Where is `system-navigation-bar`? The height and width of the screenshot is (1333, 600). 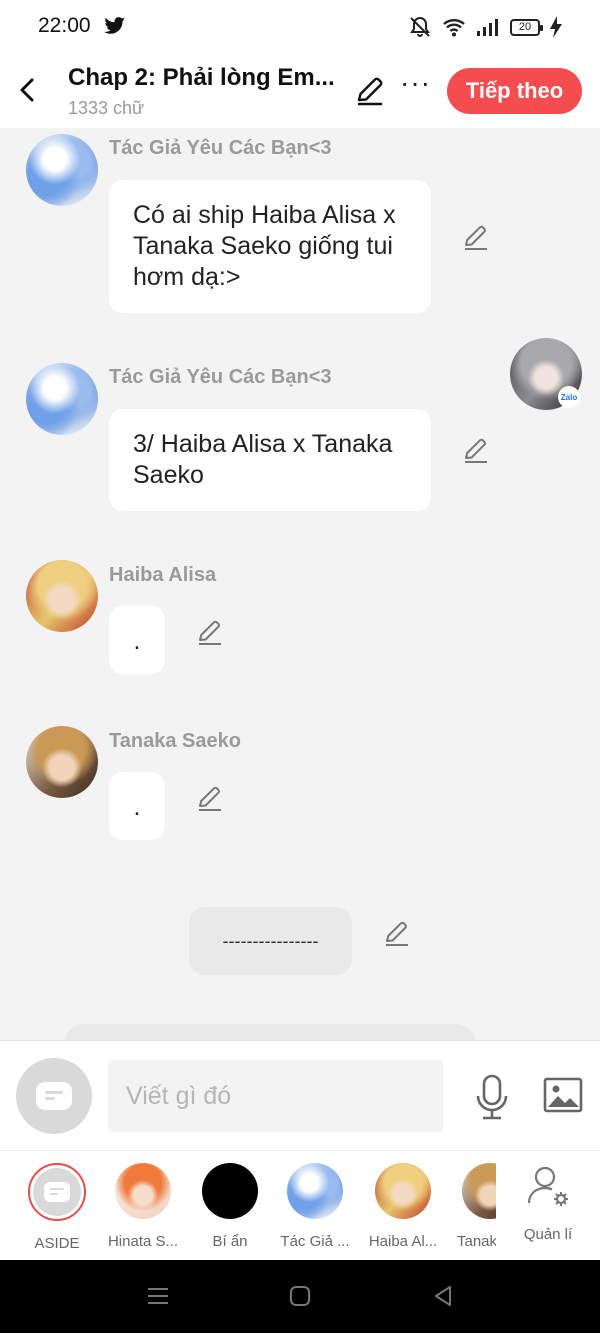
system-navigation-bar is located at coordinates (300, 1296).